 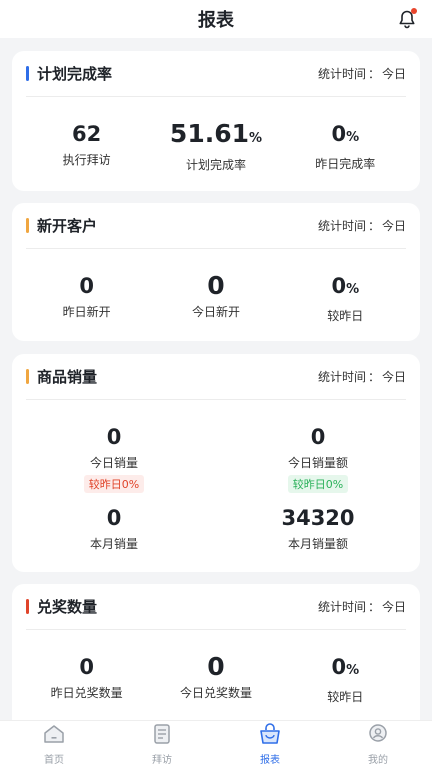 What do you see at coordinates (216, 607) in the screenshot?
I see `card-header: 兑奖数量 统计时间：今日` at bounding box center [216, 607].